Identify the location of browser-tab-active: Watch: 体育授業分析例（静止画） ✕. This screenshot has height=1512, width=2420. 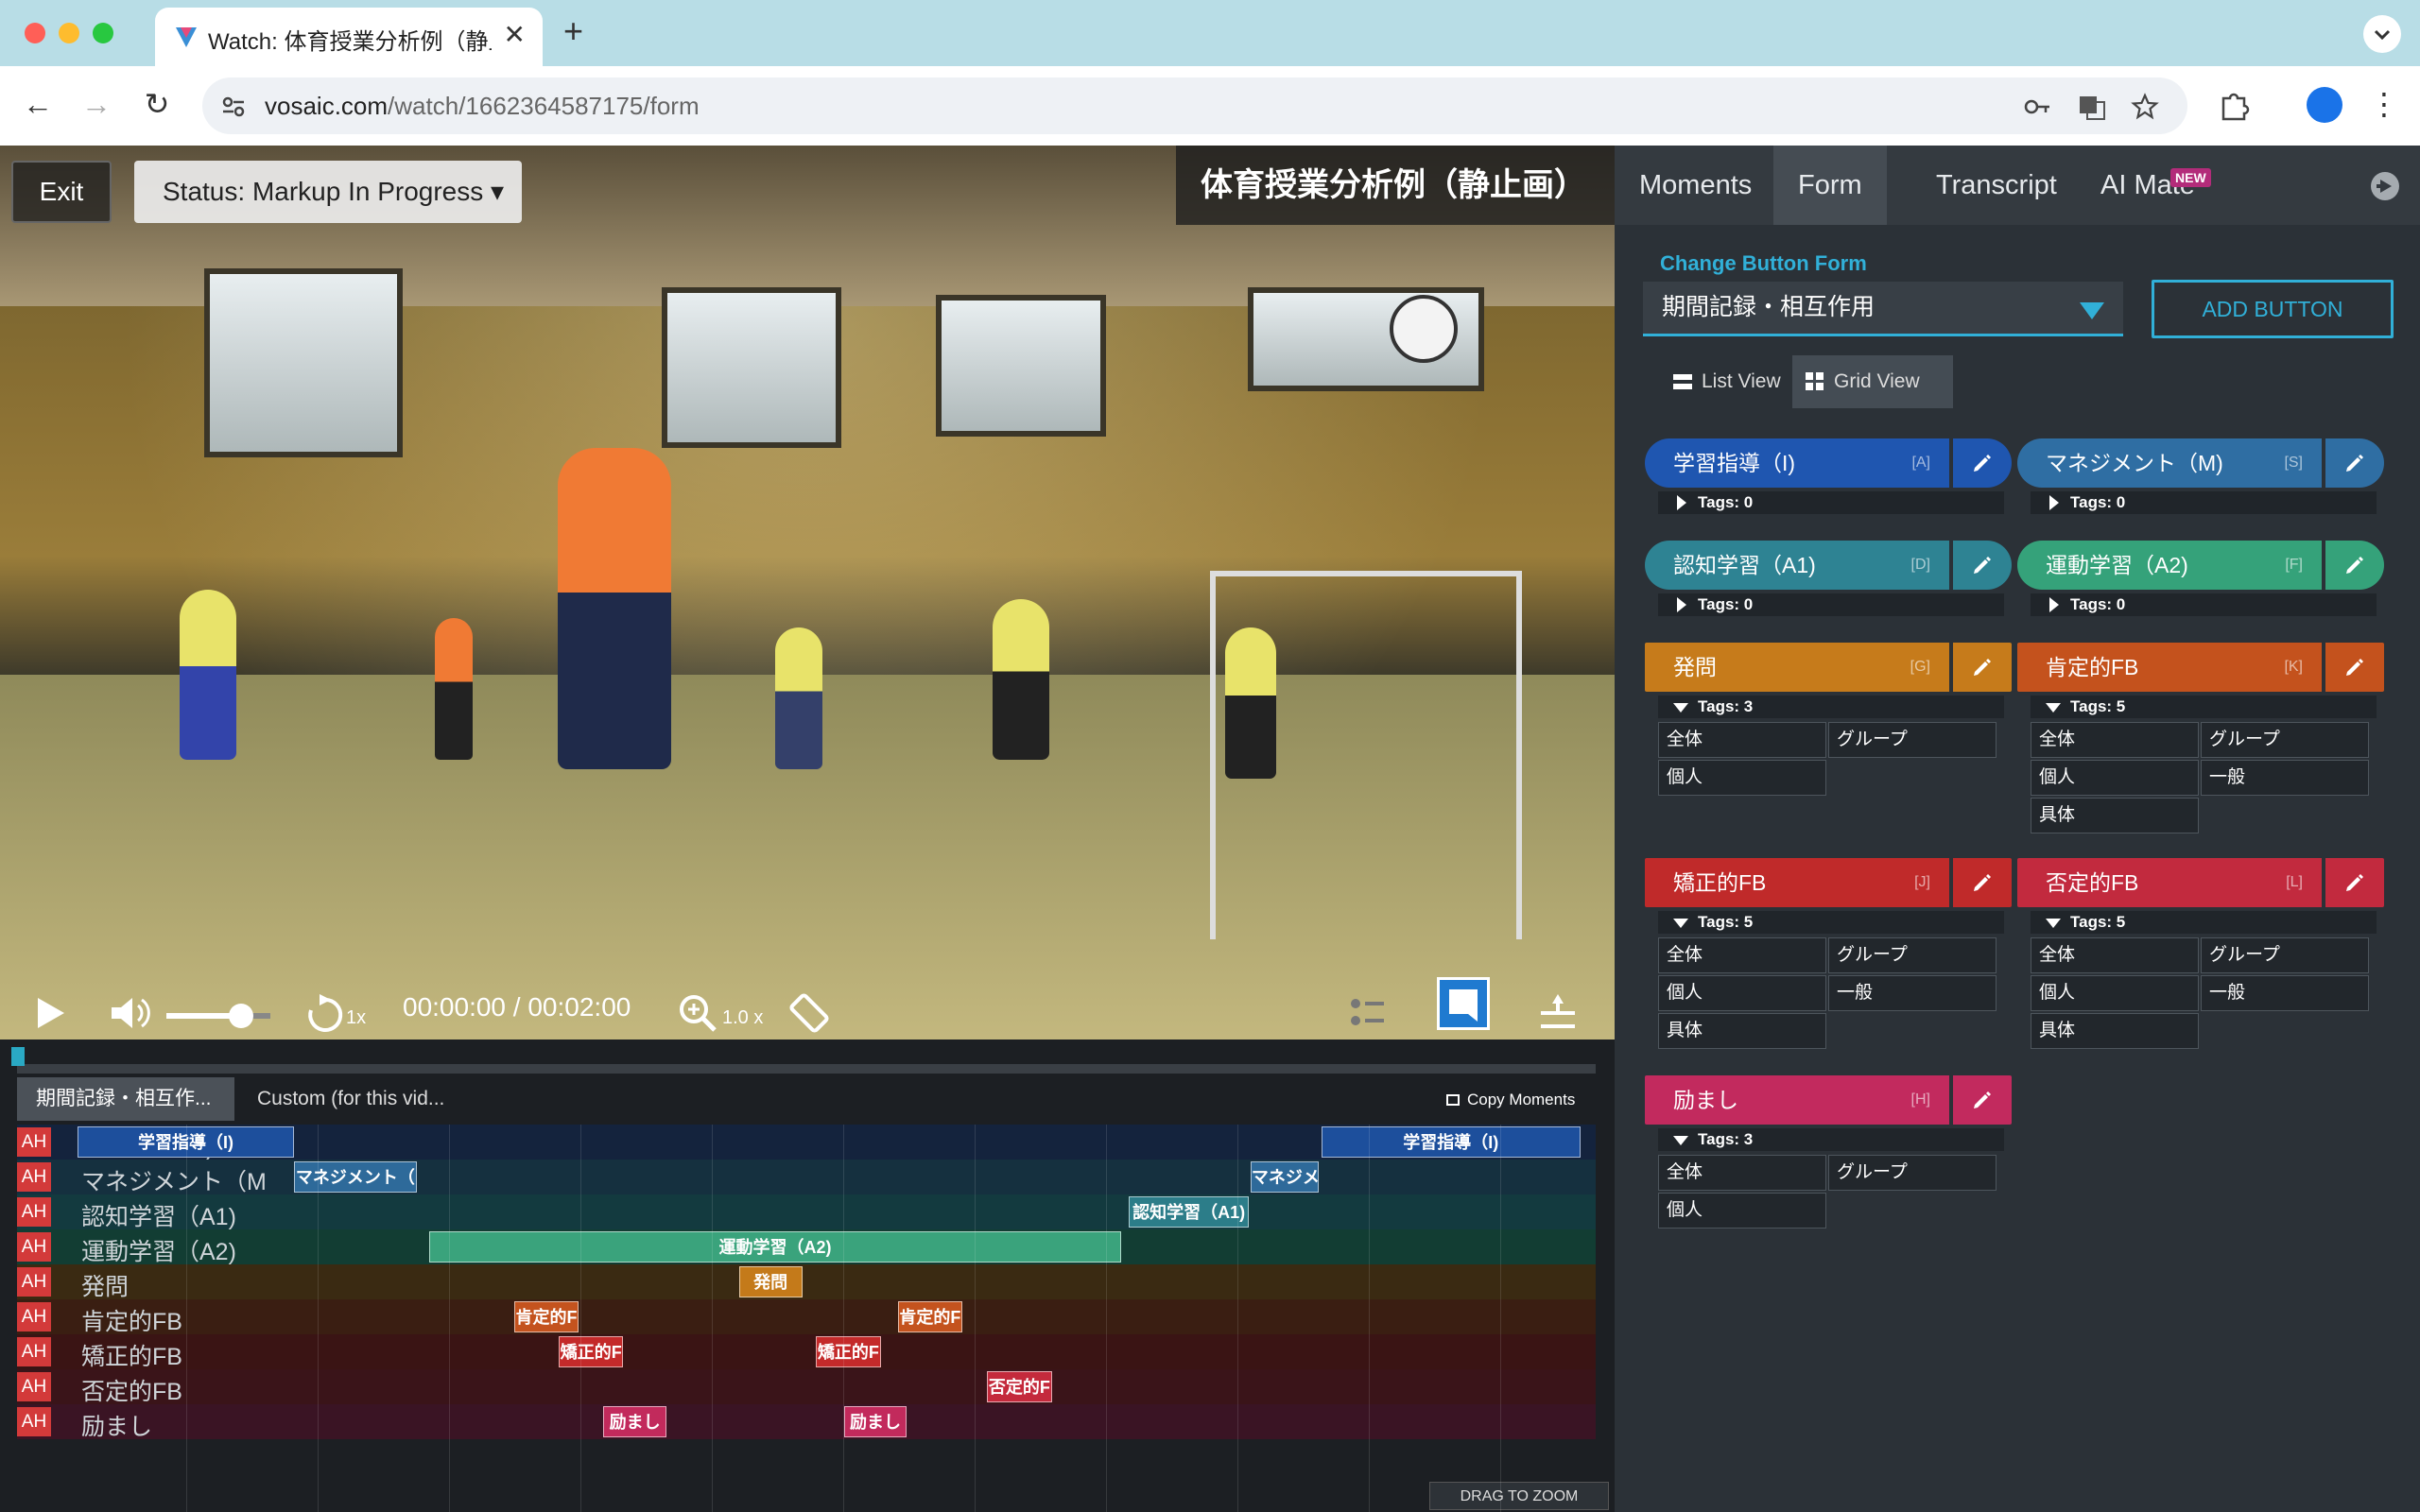
(349, 37).